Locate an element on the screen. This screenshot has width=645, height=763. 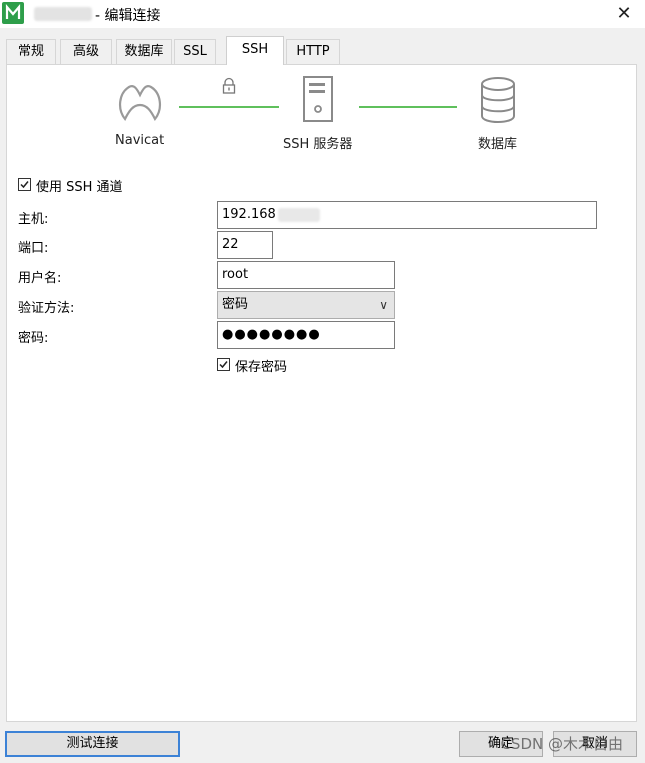
navicat-label: Navicat is located at coordinates (140, 140).